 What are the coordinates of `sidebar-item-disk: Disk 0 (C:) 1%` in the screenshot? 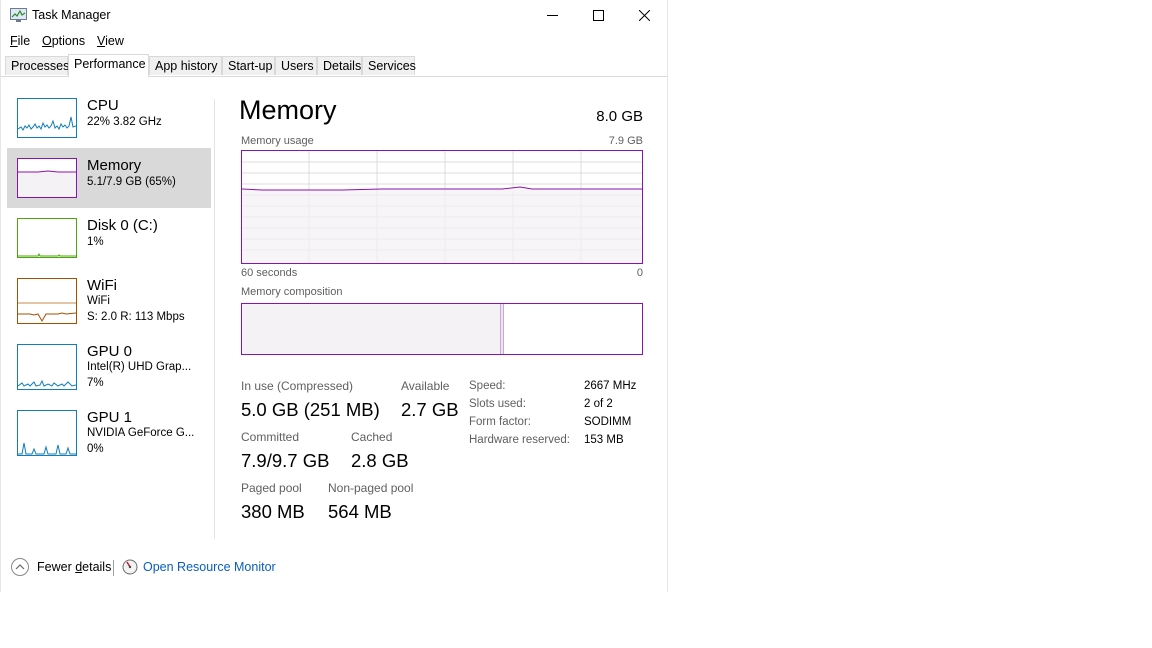 It's located at (109, 242).